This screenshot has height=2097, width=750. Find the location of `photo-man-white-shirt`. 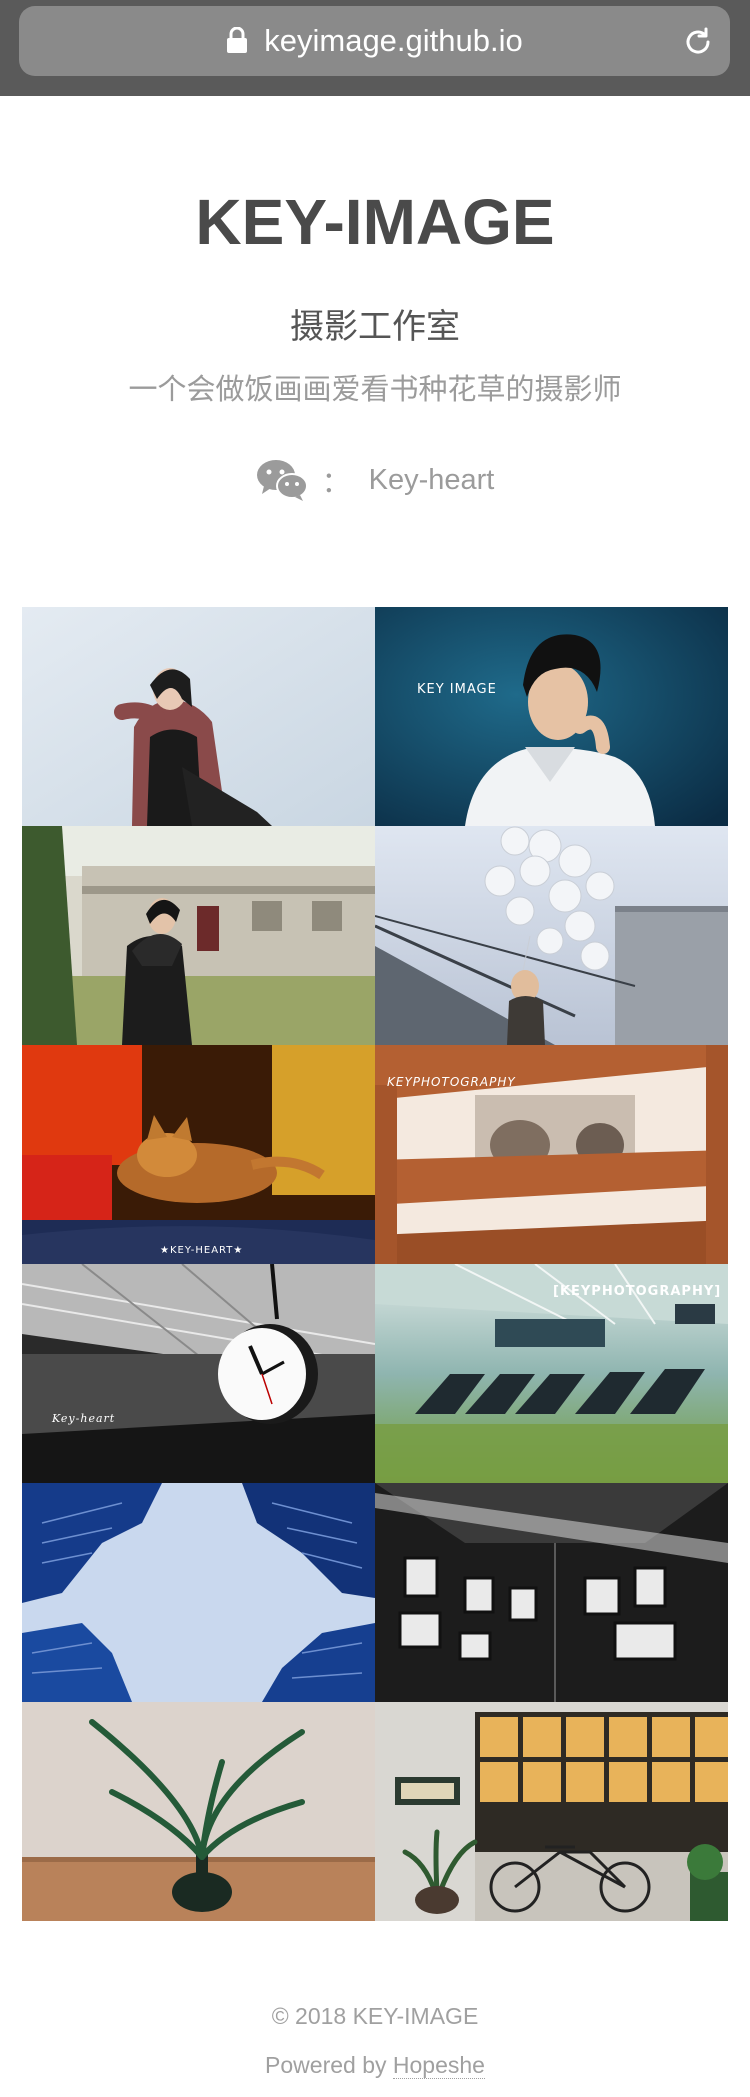

photo-man-white-shirt is located at coordinates (551, 716).